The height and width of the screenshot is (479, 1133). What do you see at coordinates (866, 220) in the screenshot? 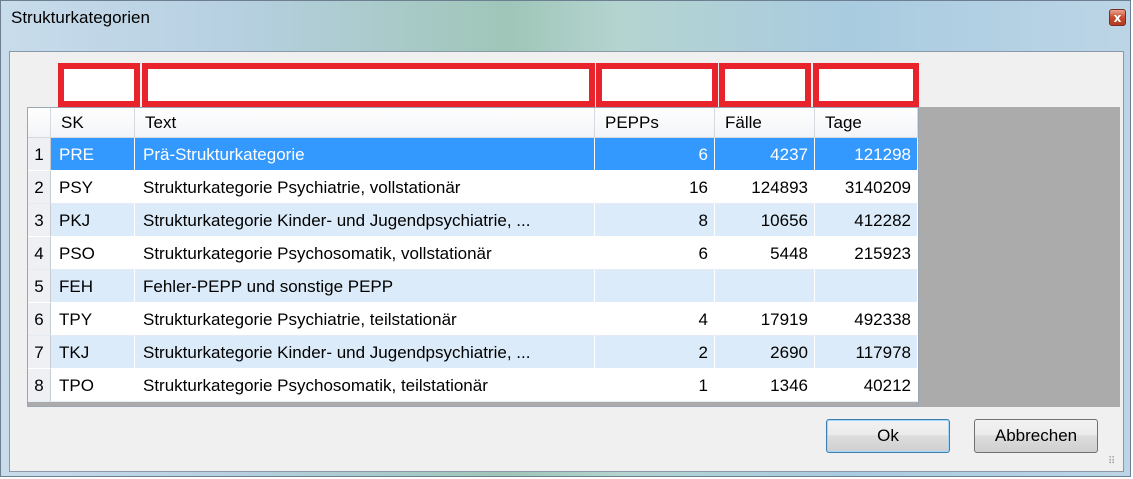
I see `cell-tage: 412282` at bounding box center [866, 220].